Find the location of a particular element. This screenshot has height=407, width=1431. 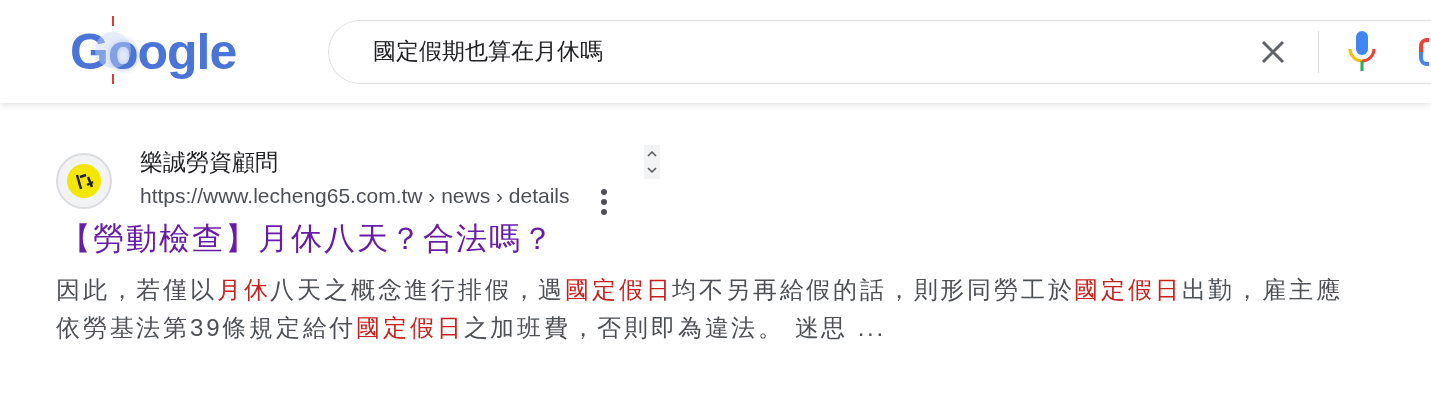

search-input: 國定假期也算在月休嗎 is located at coordinates (814, 51).